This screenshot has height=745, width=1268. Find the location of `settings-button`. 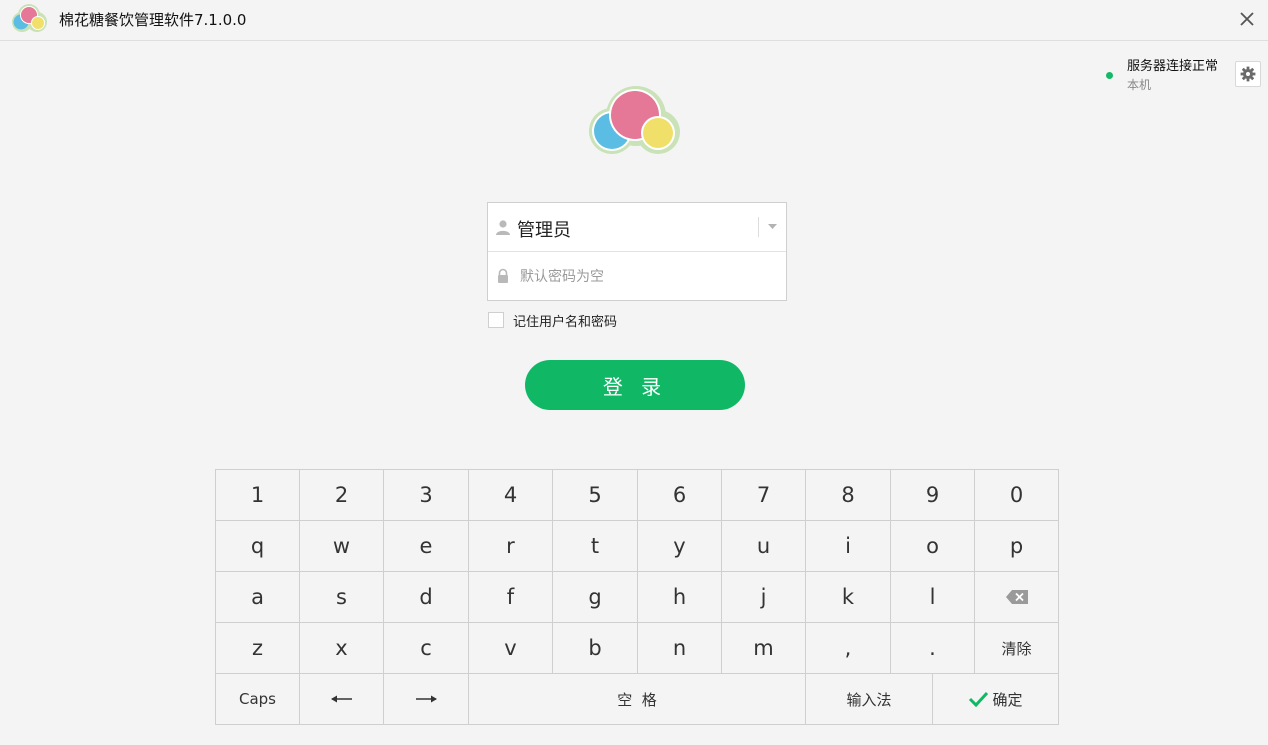

settings-button is located at coordinates (1248, 74).